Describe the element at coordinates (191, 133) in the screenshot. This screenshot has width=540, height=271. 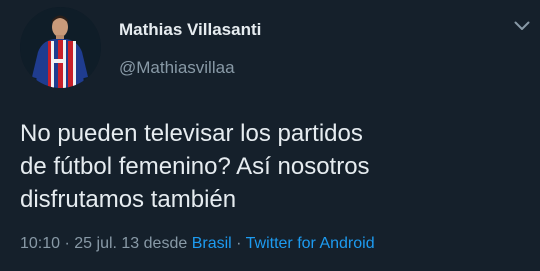
I see `tweet-text-line: No pueden televisar los partidos` at that location.